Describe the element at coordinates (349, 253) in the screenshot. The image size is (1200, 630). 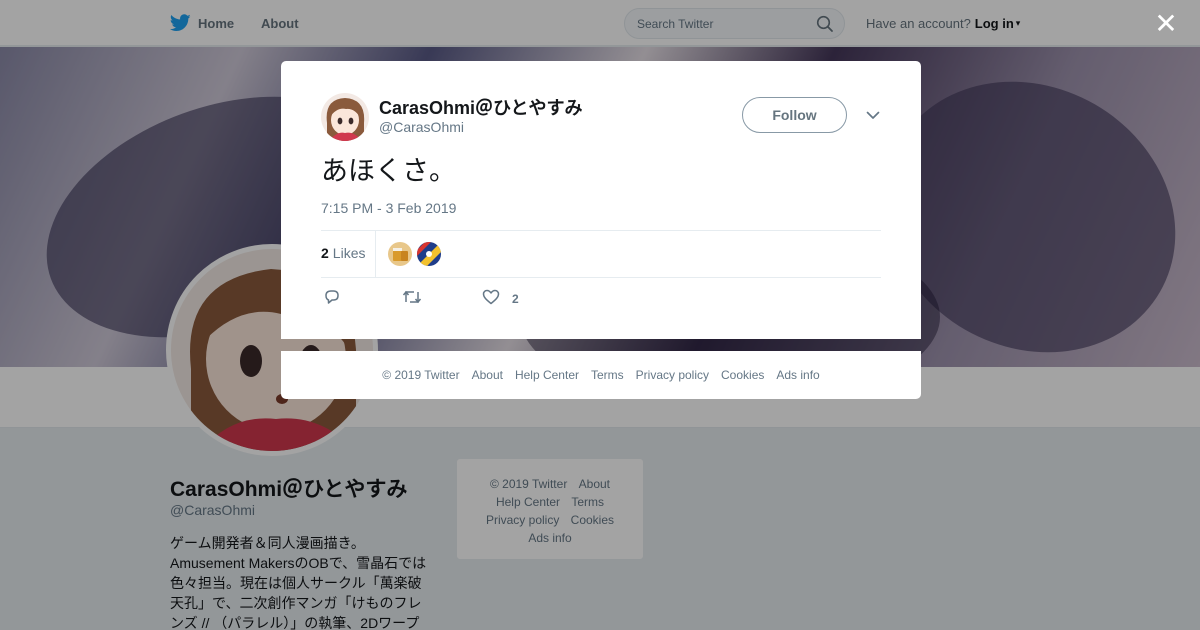
I see `likes-label: Likes` at that location.